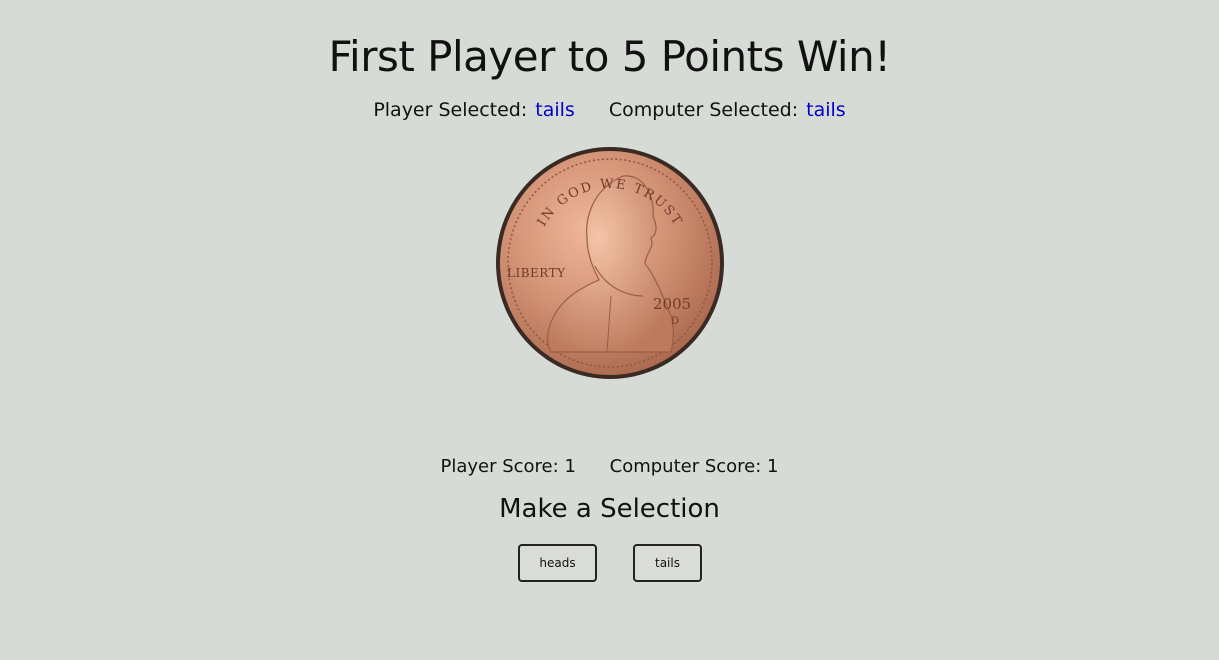 This screenshot has width=1219, height=660. I want to click on score-row: Player Score: 1 Computer Score: 1, so click(609, 466).